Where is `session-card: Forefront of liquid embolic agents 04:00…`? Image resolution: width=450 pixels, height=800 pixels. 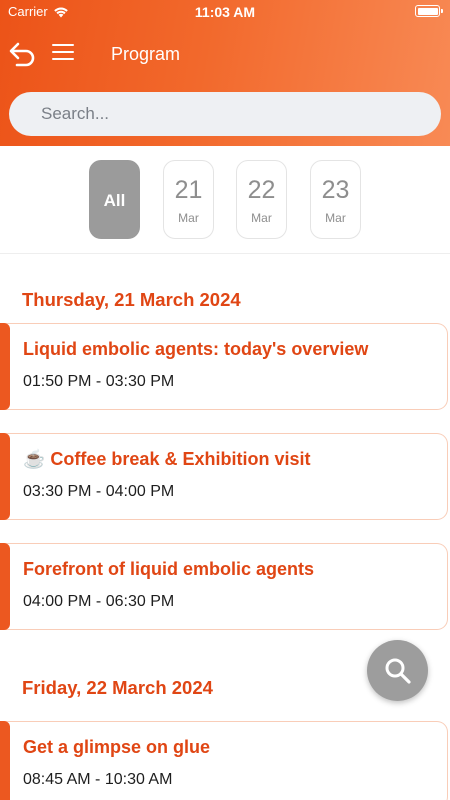 session-card: Forefront of liquid embolic agents 04:00… is located at coordinates (224, 586).